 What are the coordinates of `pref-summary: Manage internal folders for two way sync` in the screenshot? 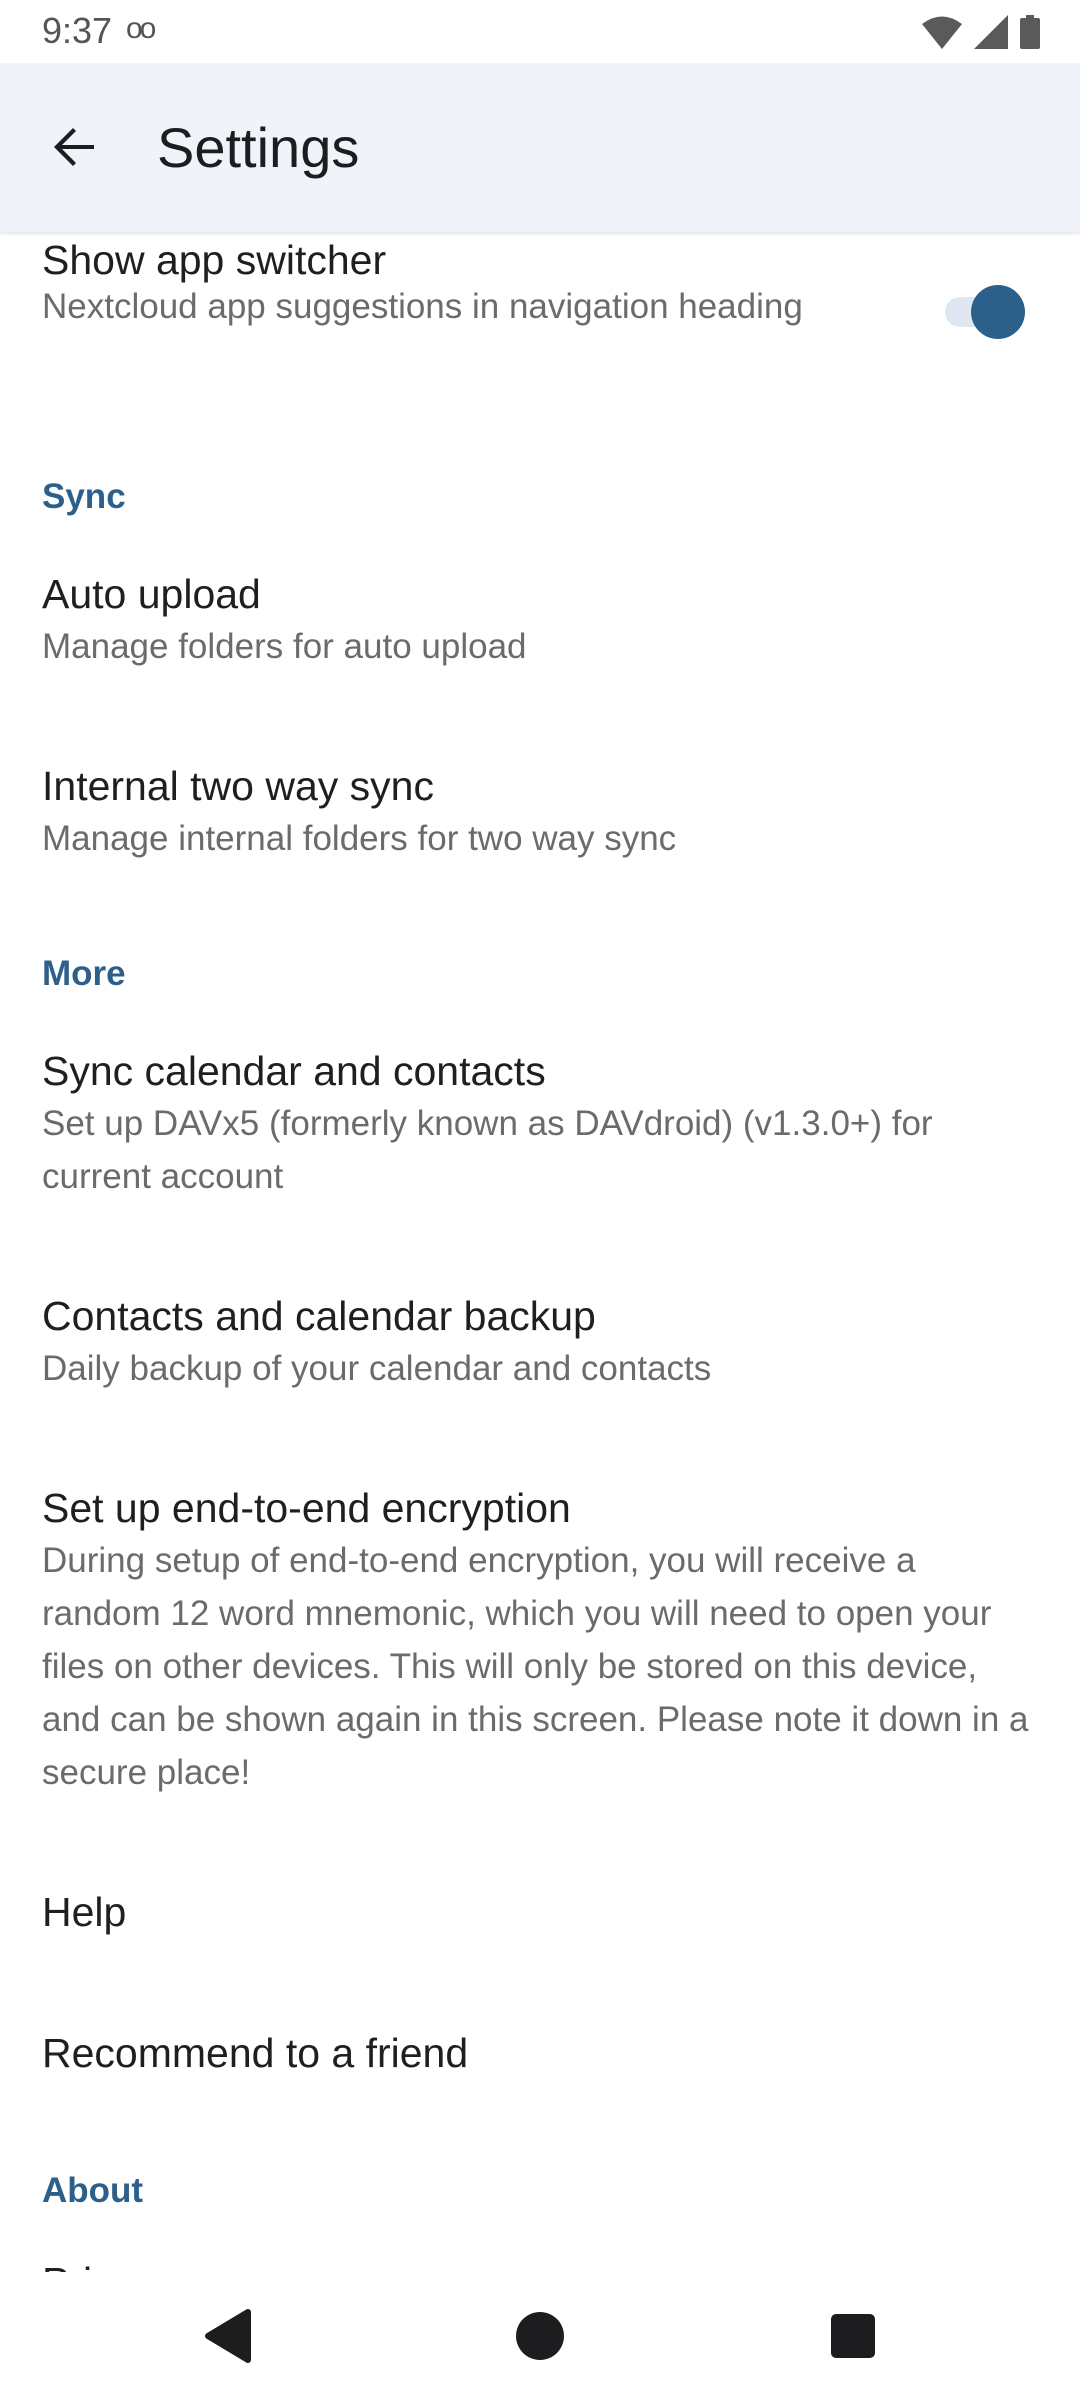 It's located at (359, 838).